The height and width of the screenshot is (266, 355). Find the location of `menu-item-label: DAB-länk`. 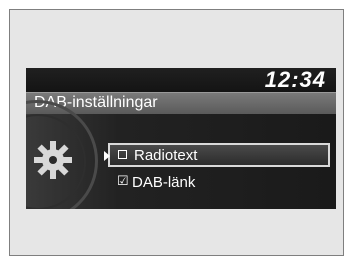

menu-item-label: DAB-länk is located at coordinates (164, 182).